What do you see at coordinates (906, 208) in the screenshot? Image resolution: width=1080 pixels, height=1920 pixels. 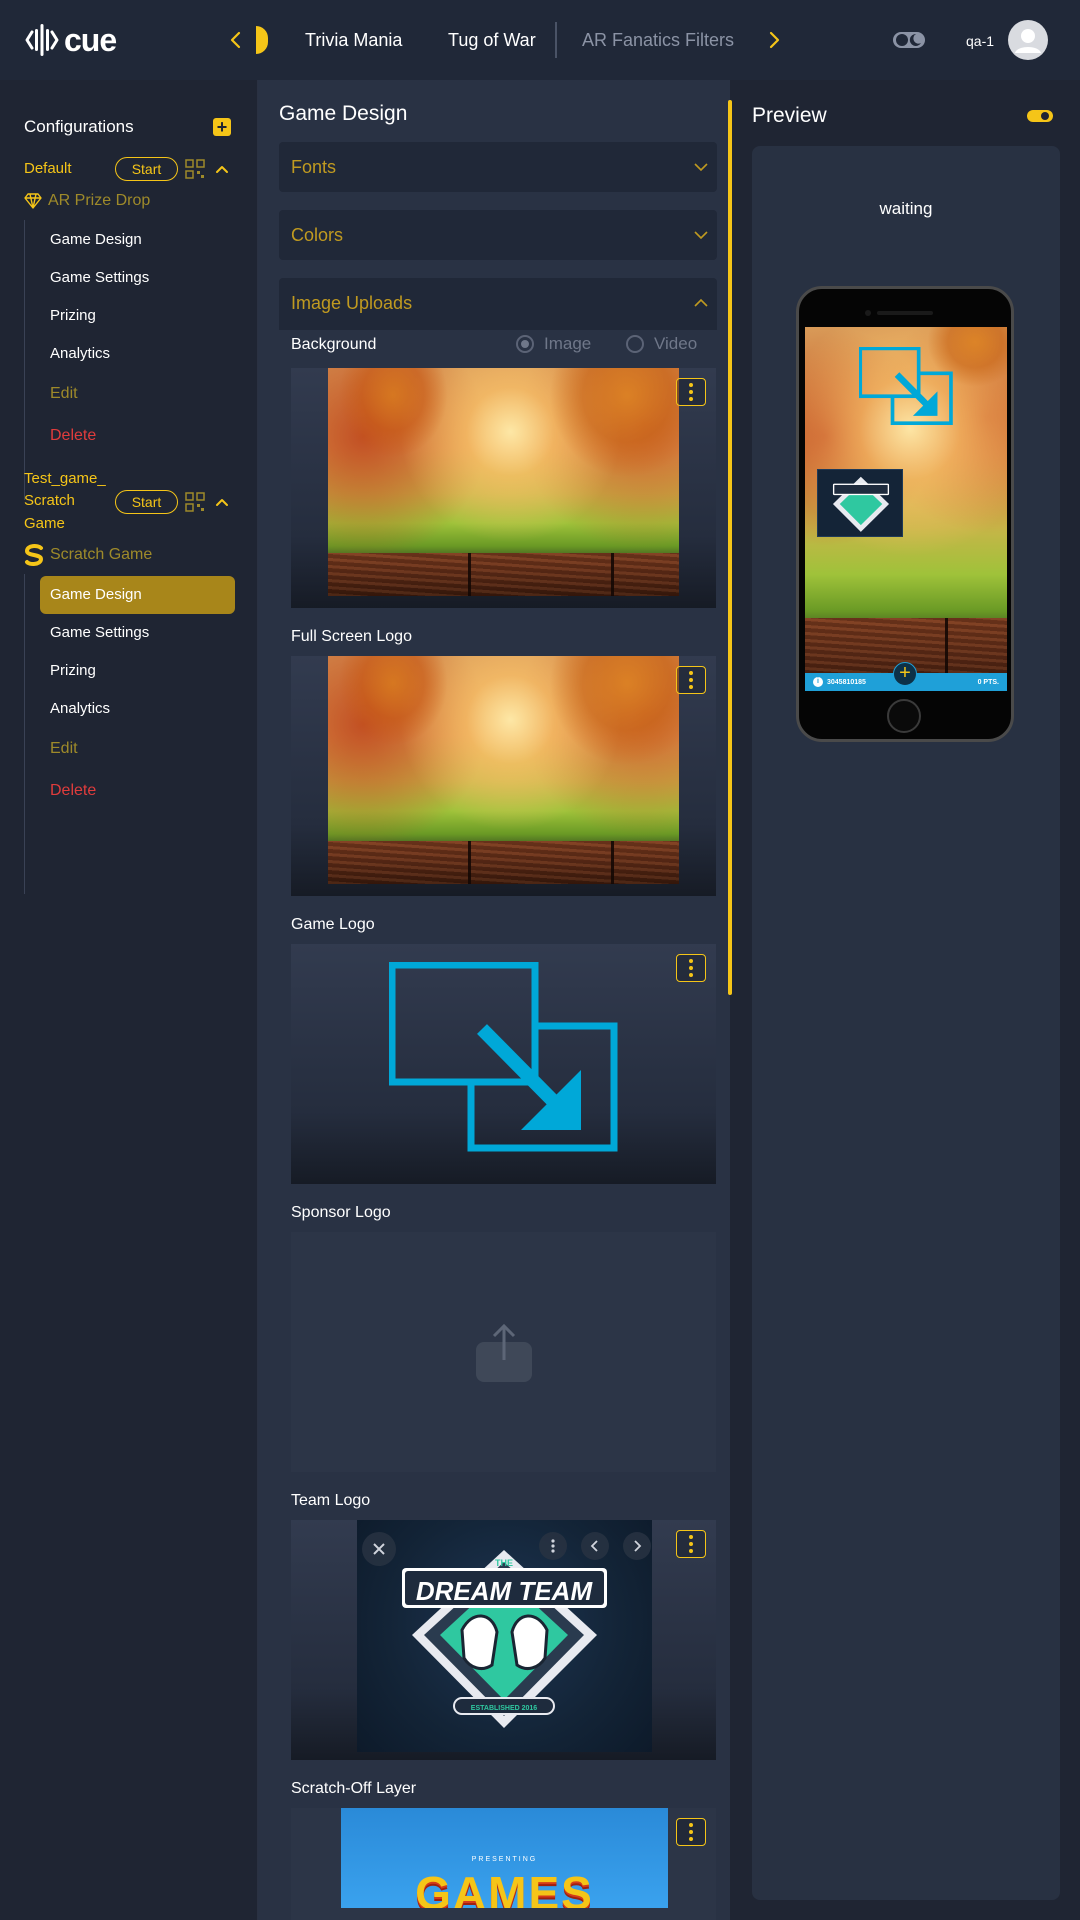 I see `preview-status: waiting` at bounding box center [906, 208].